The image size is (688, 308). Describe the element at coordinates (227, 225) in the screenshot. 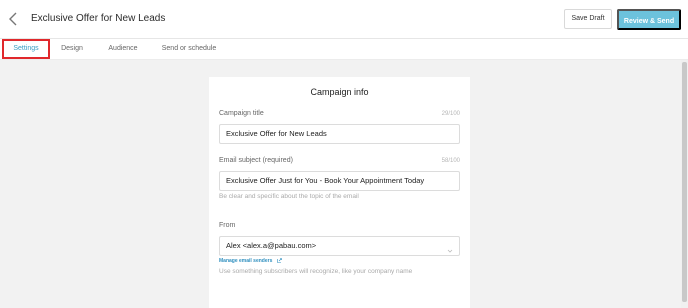

I see `from-label: From` at that location.